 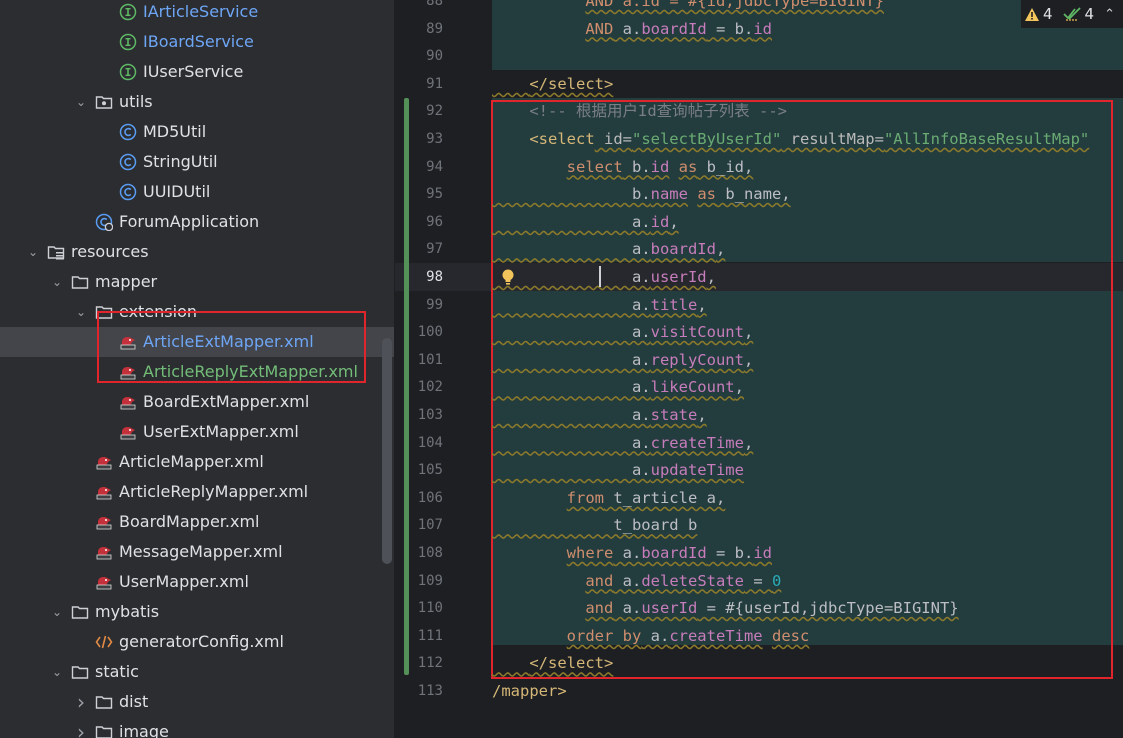 What do you see at coordinates (197, 552) in the screenshot?
I see `tree-item: MessageMapper.xml` at bounding box center [197, 552].